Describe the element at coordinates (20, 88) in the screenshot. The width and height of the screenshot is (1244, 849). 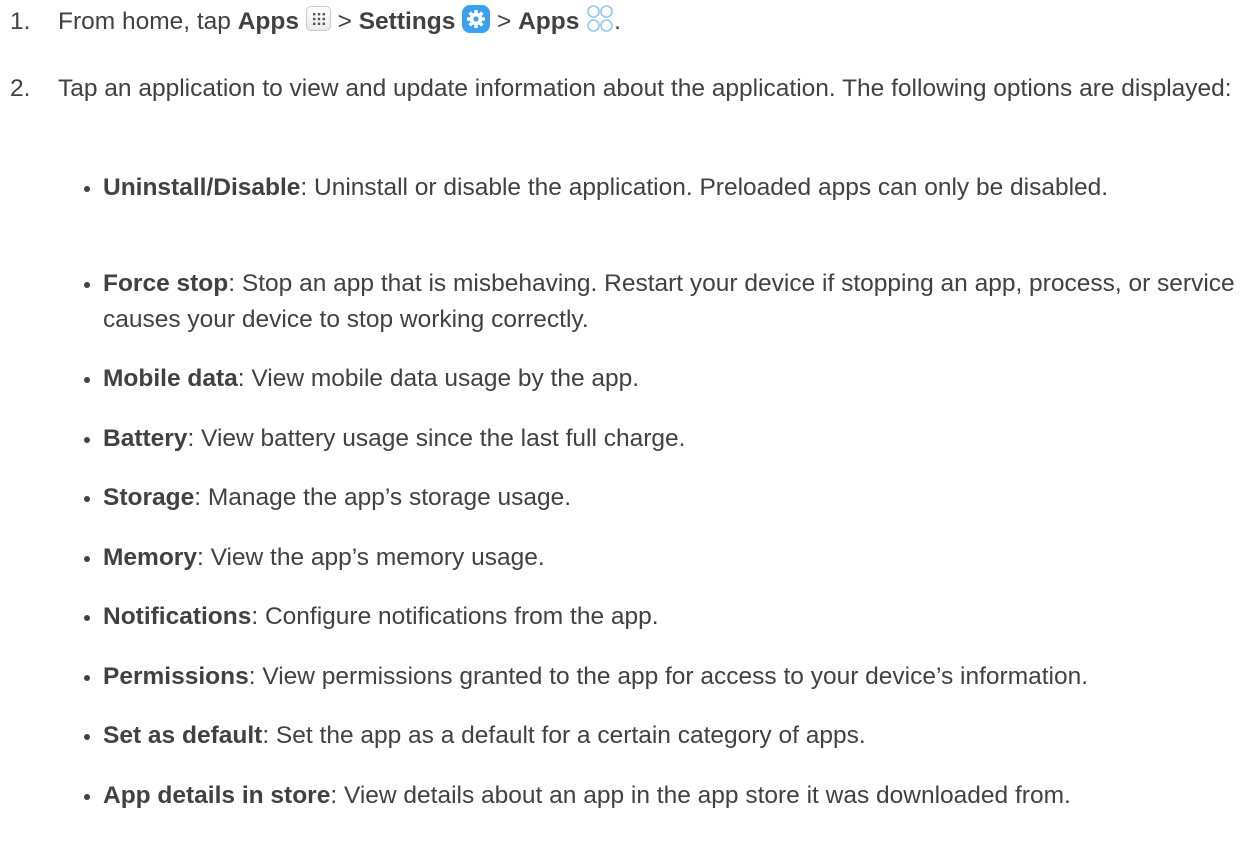
I see `step-number: 2.` at that location.